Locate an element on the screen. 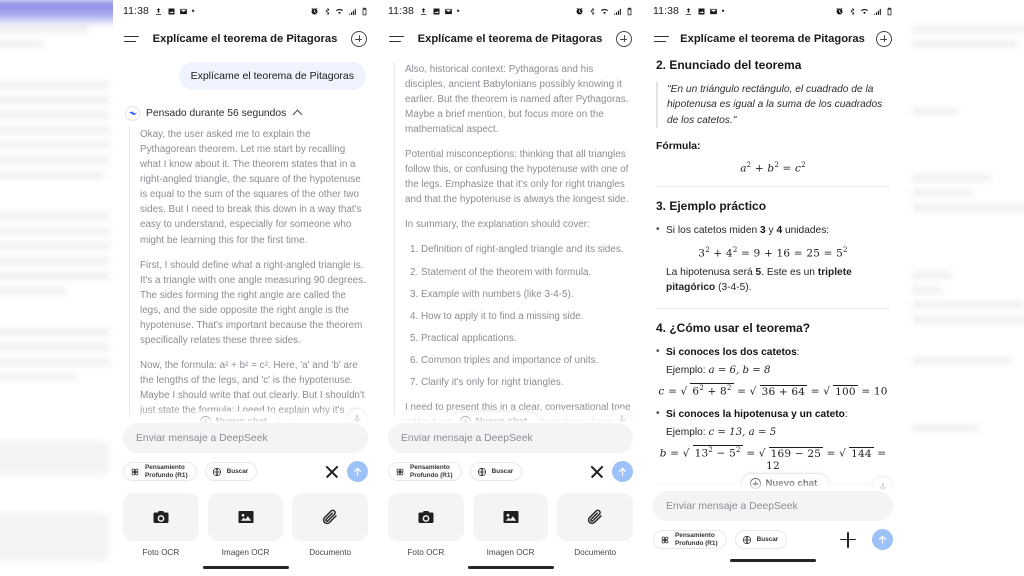 The height and width of the screenshot is (576, 1024). status-left-icons: • is located at coordinates (174, 10).